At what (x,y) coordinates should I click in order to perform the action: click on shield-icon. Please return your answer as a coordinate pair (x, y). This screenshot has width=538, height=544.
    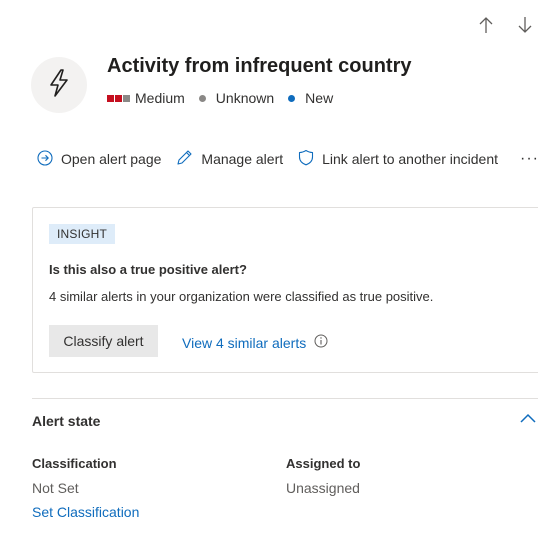
    Looking at the image, I should click on (310, 159).